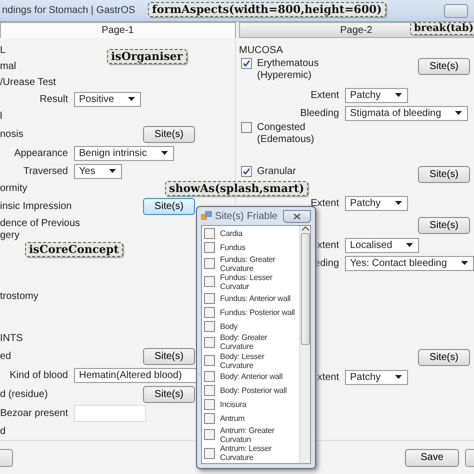 The image size is (474, 474). Describe the element at coordinates (12, 134) in the screenshot. I see `field-label: nosis` at that location.